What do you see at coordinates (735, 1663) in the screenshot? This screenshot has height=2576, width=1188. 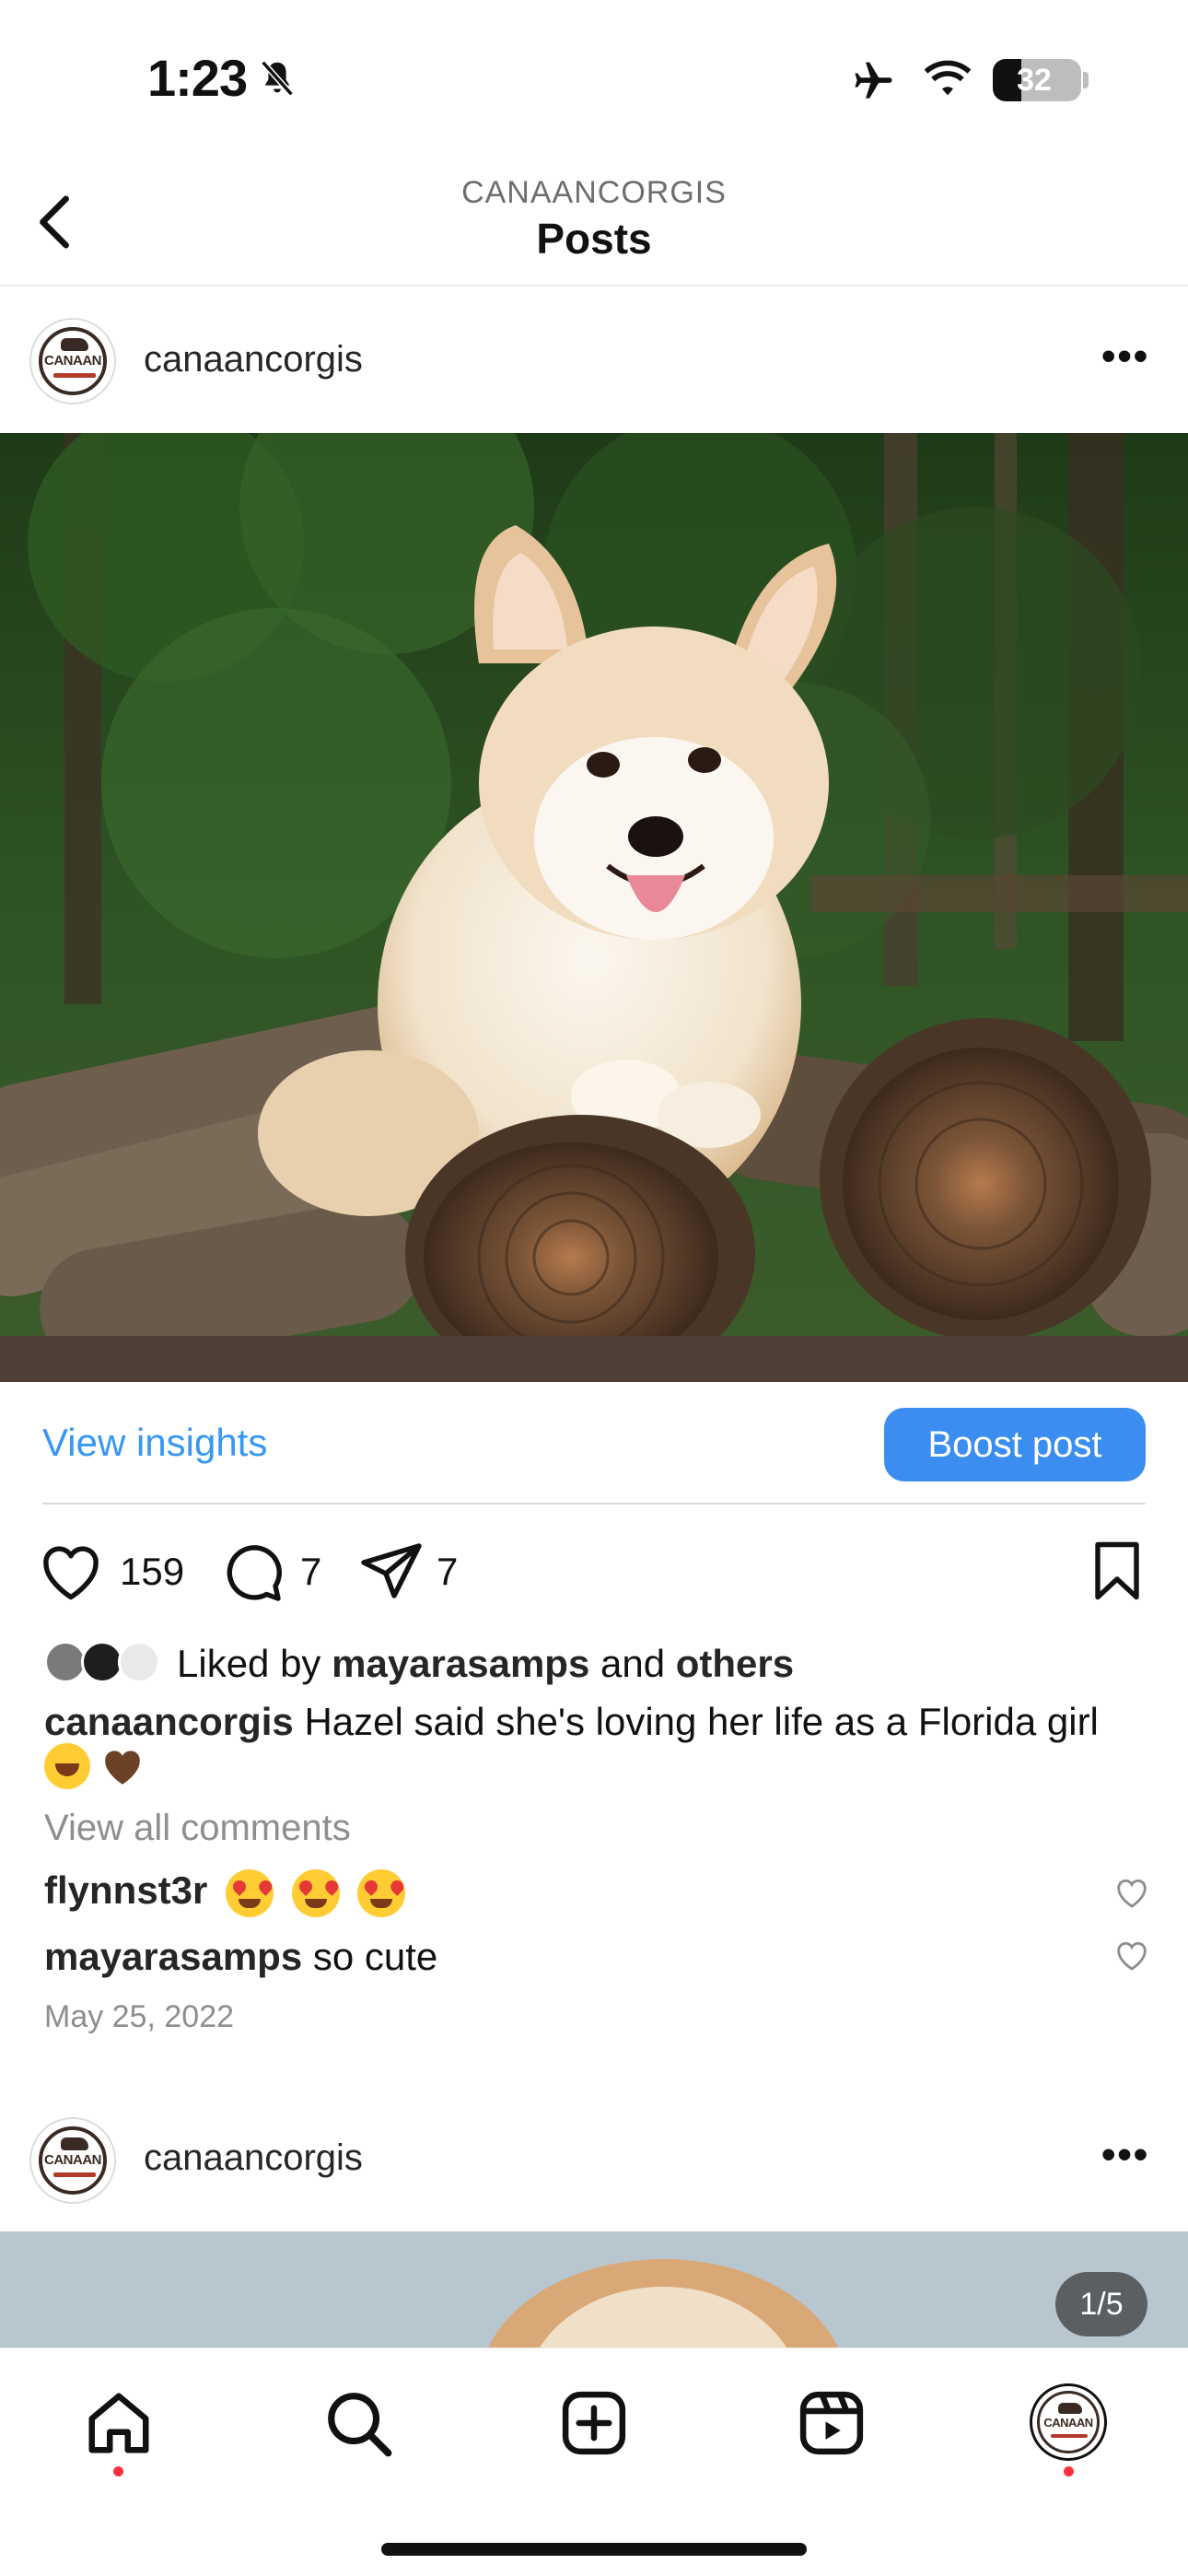 I see `liked-by-others: others` at bounding box center [735, 1663].